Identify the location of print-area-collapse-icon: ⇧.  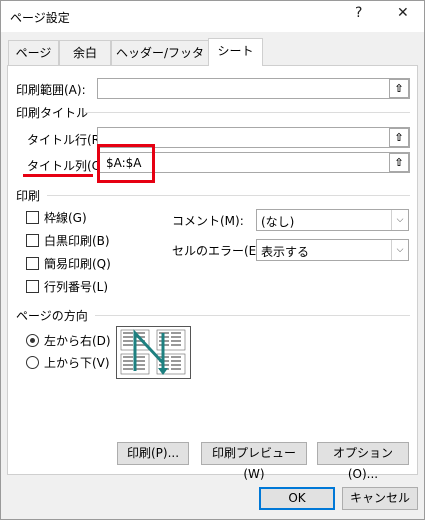
(399, 88).